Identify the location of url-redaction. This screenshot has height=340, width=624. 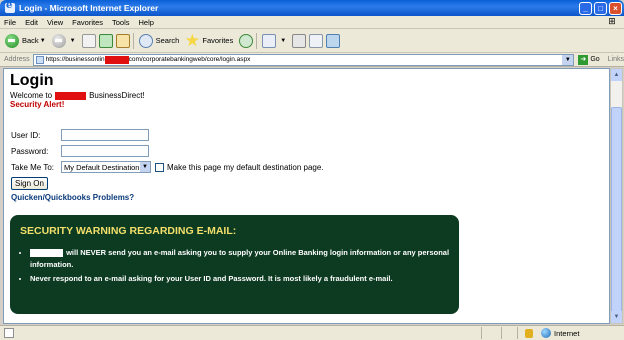
(116, 59).